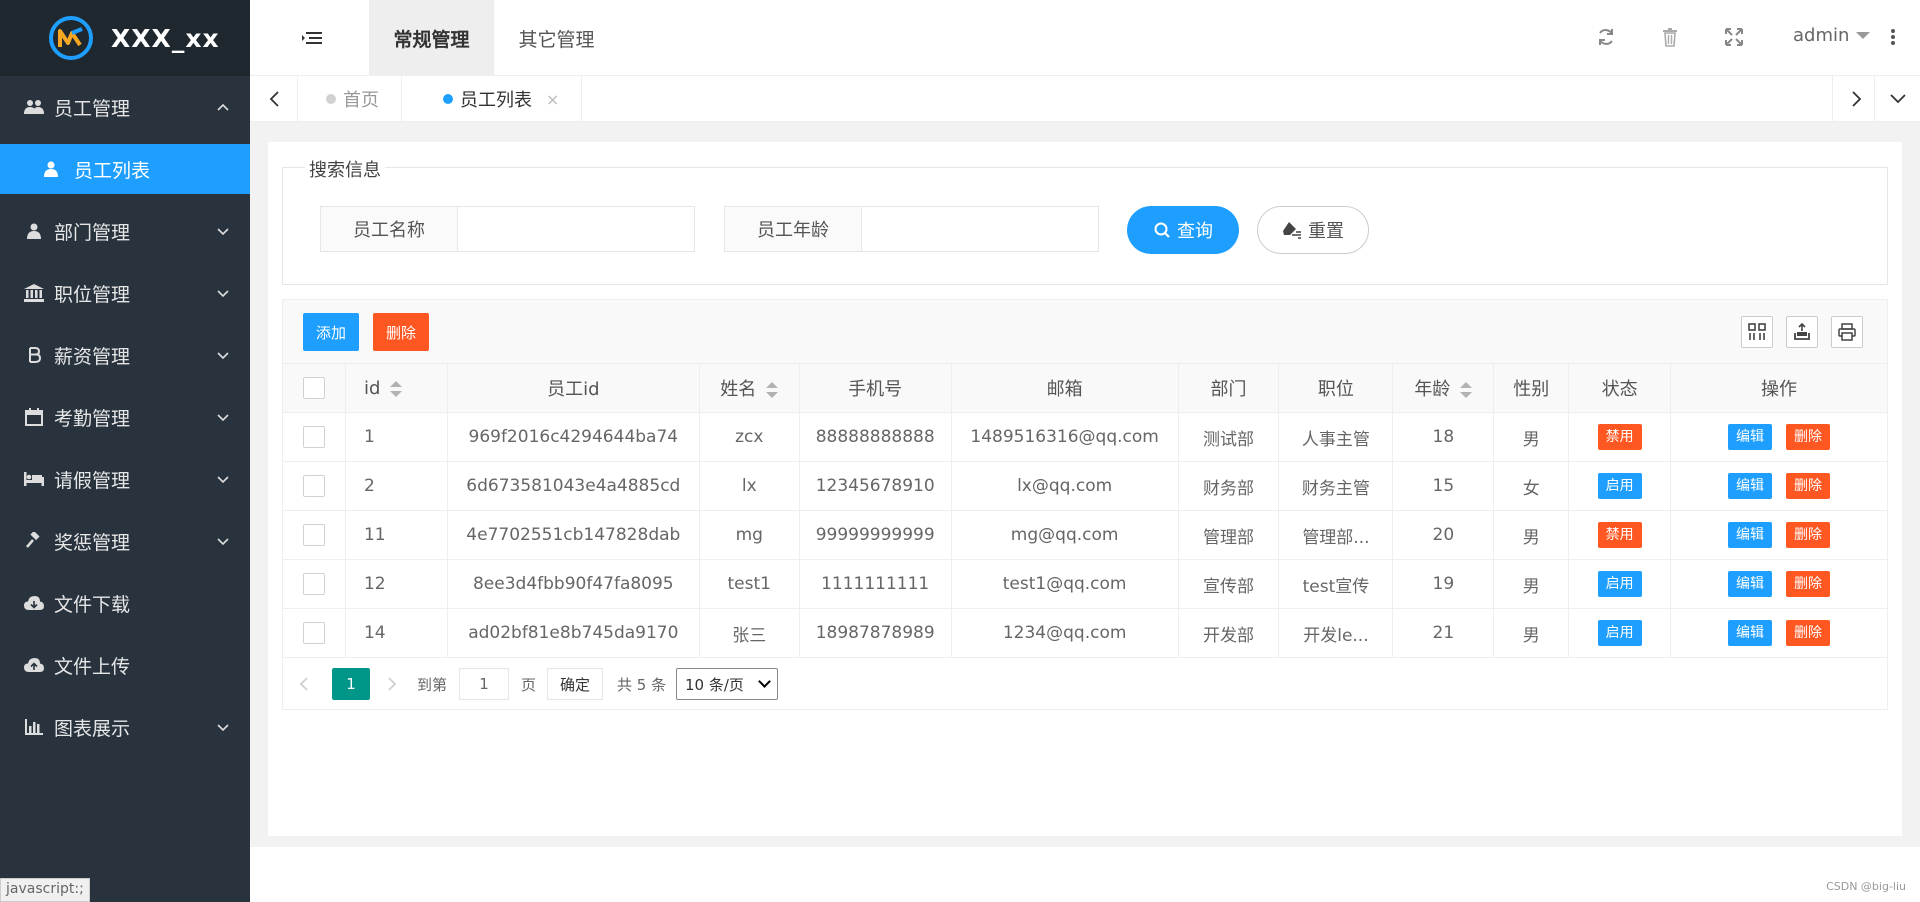 The height and width of the screenshot is (902, 1920). What do you see at coordinates (980, 229) in the screenshot?
I see `age-input` at bounding box center [980, 229].